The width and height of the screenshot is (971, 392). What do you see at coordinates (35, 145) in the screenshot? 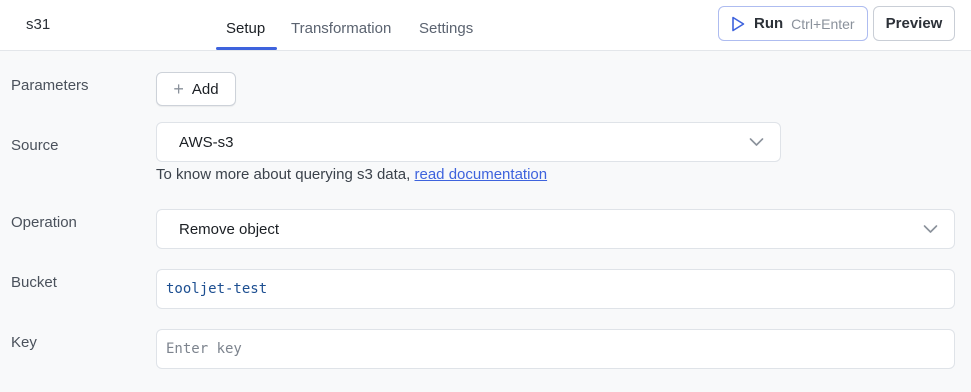
I see `source-label: Source` at bounding box center [35, 145].